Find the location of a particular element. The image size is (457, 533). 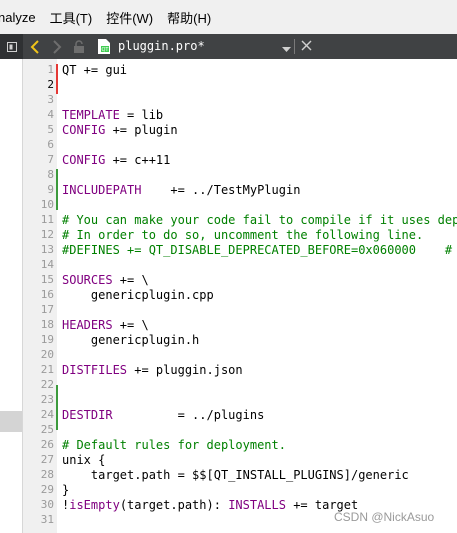

watermark: CSDN @NickAsuo is located at coordinates (384, 517).